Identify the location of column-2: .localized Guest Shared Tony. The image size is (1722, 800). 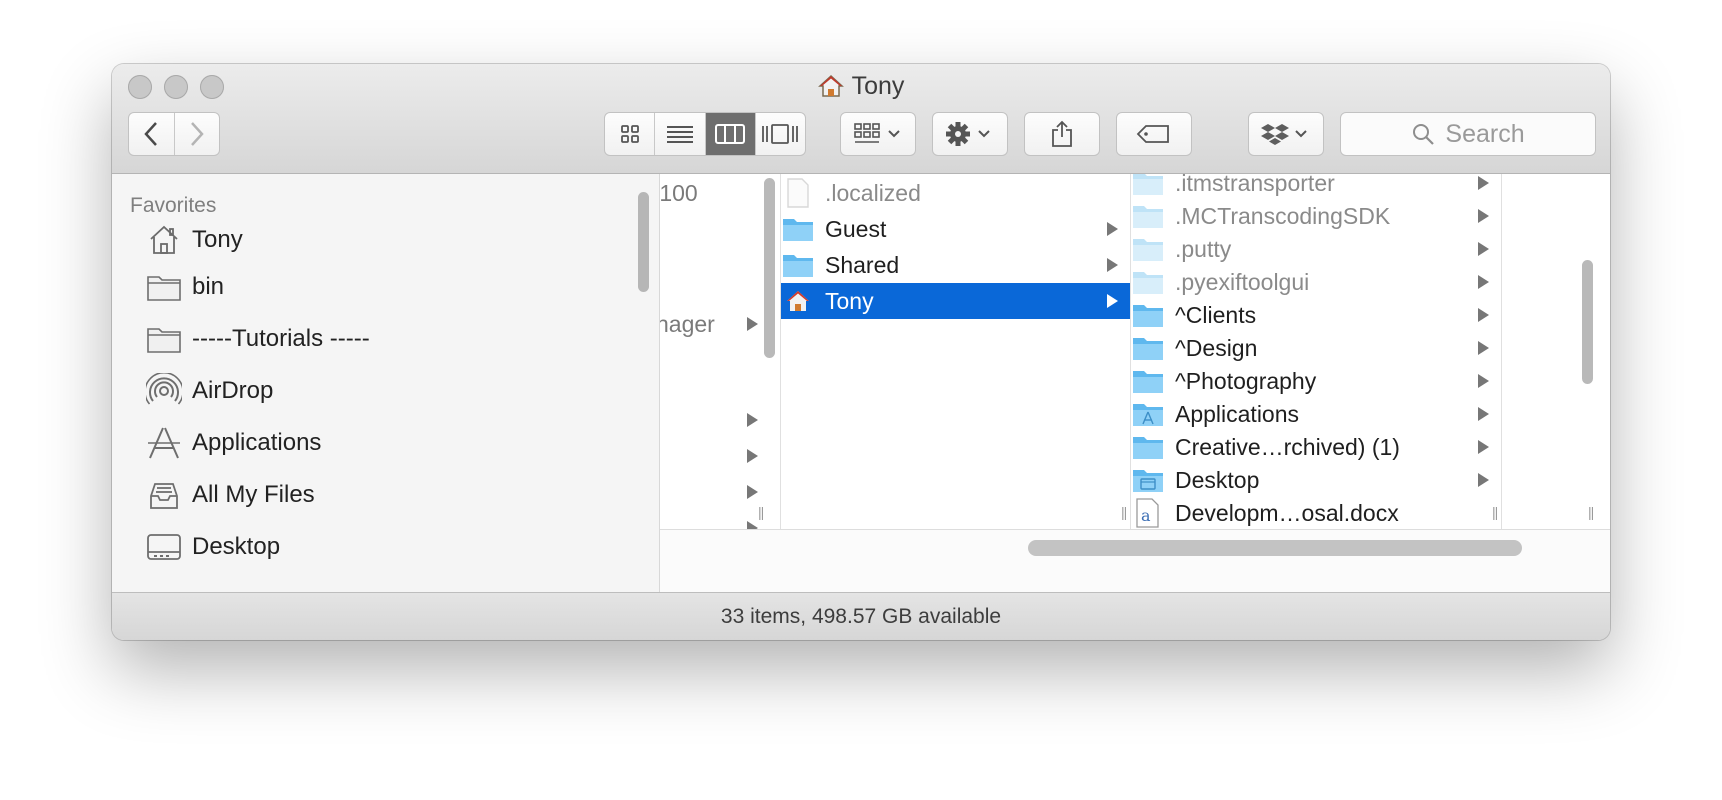
(955, 351).